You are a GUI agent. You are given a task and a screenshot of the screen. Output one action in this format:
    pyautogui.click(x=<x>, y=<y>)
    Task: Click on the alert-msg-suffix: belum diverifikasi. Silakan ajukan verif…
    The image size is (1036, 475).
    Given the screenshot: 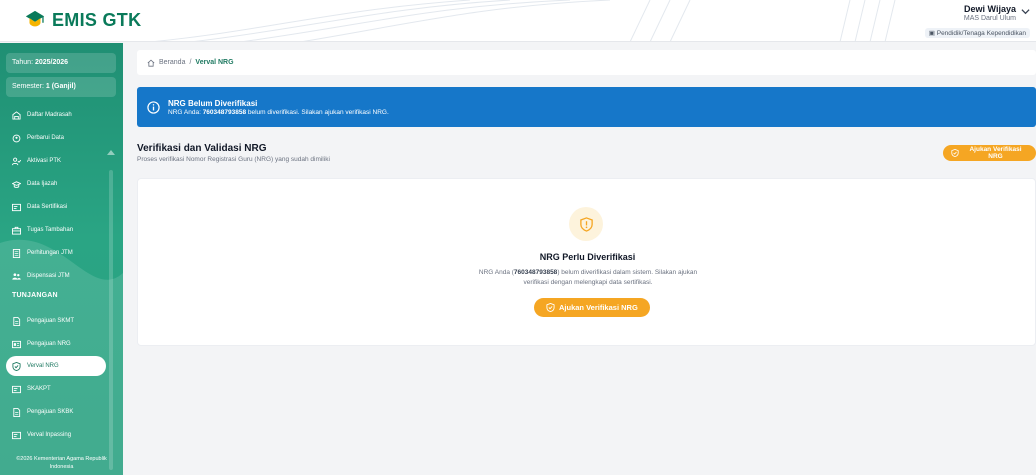 What is the action you would take?
    pyautogui.click(x=317, y=112)
    